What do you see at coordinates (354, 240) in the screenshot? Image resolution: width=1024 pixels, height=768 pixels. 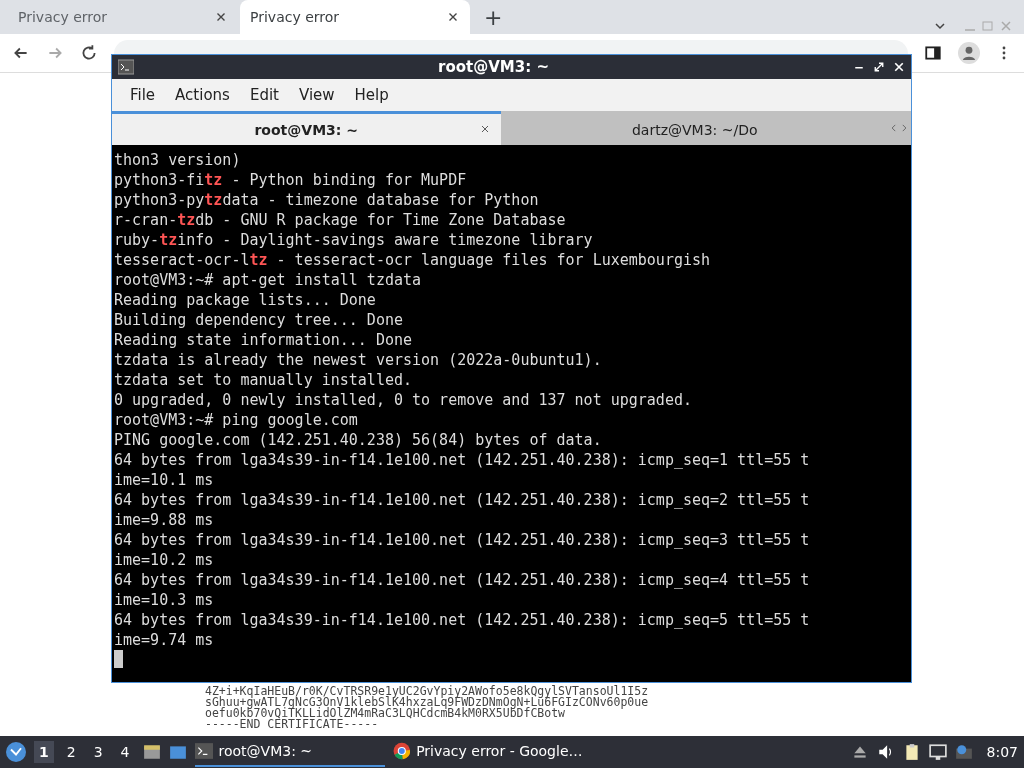 I see `terminal-line: ruby-tzinfo - Daylight-savings aware timezone library` at bounding box center [354, 240].